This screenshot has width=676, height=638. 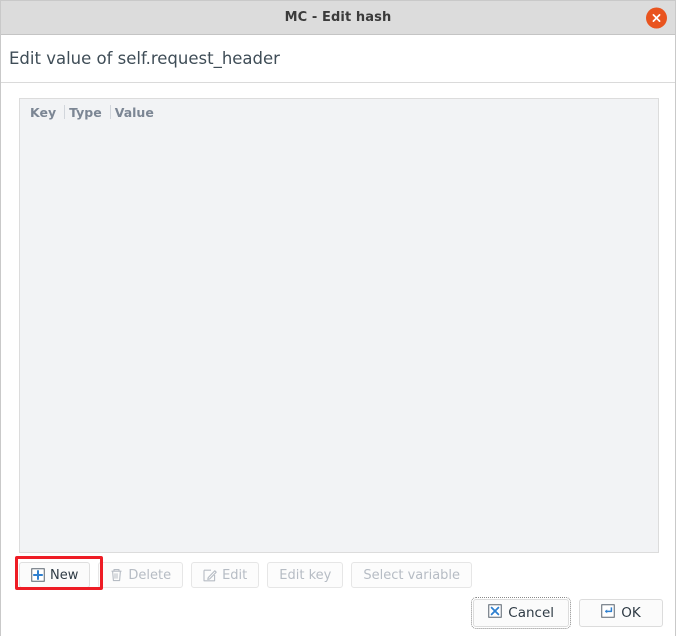 I want to click on new-button-label: New, so click(x=64, y=575).